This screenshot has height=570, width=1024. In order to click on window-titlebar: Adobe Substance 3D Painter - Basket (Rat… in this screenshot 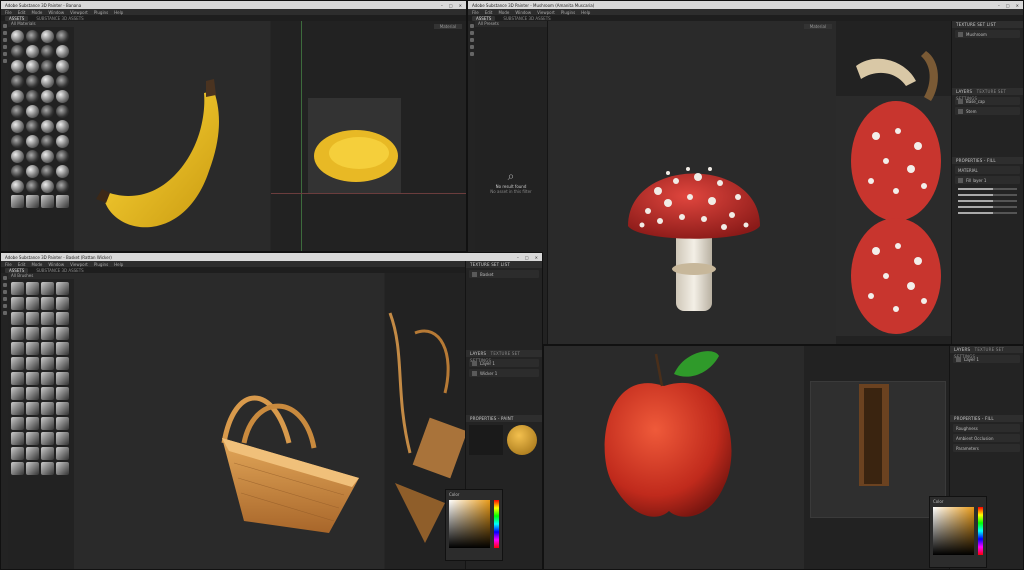, I will do `click(271, 257)`.